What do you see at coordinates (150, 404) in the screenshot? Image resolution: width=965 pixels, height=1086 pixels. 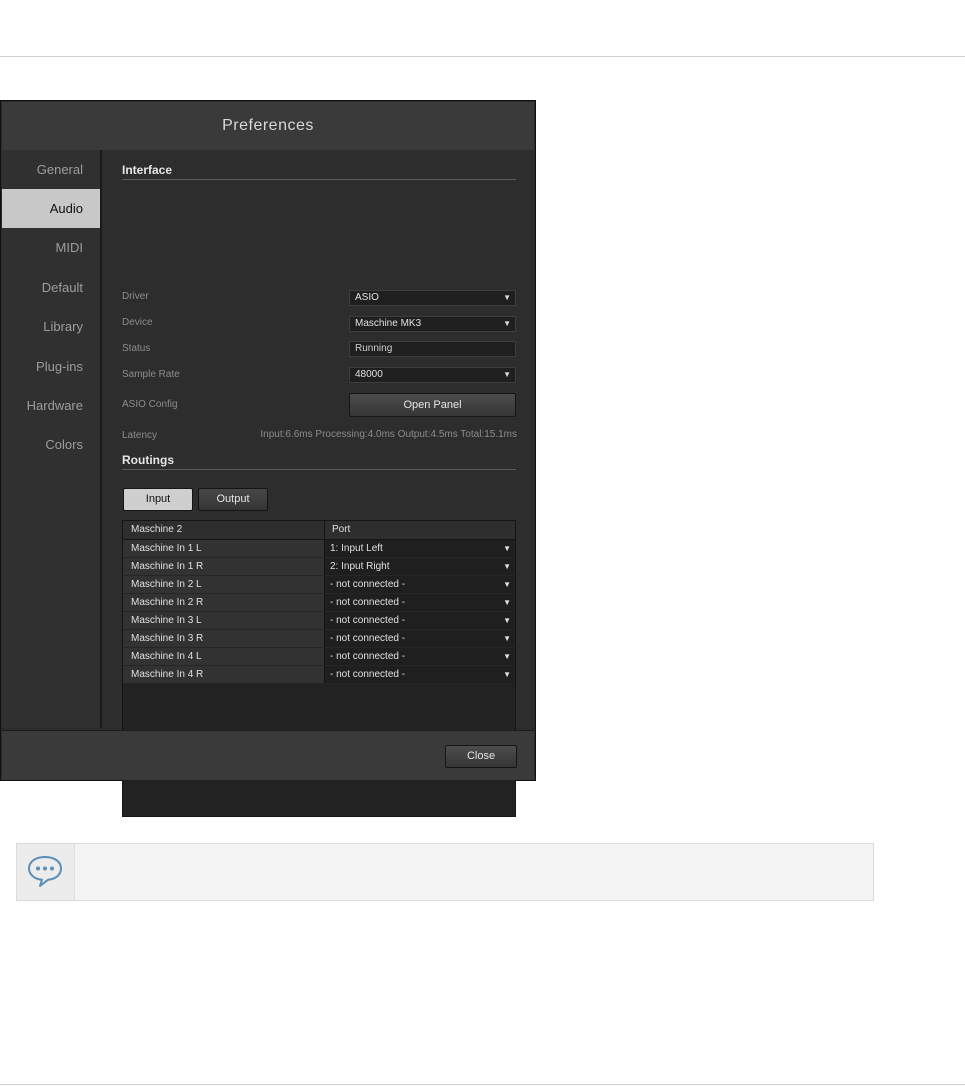 I see `asio-config-label: ASIO Config` at bounding box center [150, 404].